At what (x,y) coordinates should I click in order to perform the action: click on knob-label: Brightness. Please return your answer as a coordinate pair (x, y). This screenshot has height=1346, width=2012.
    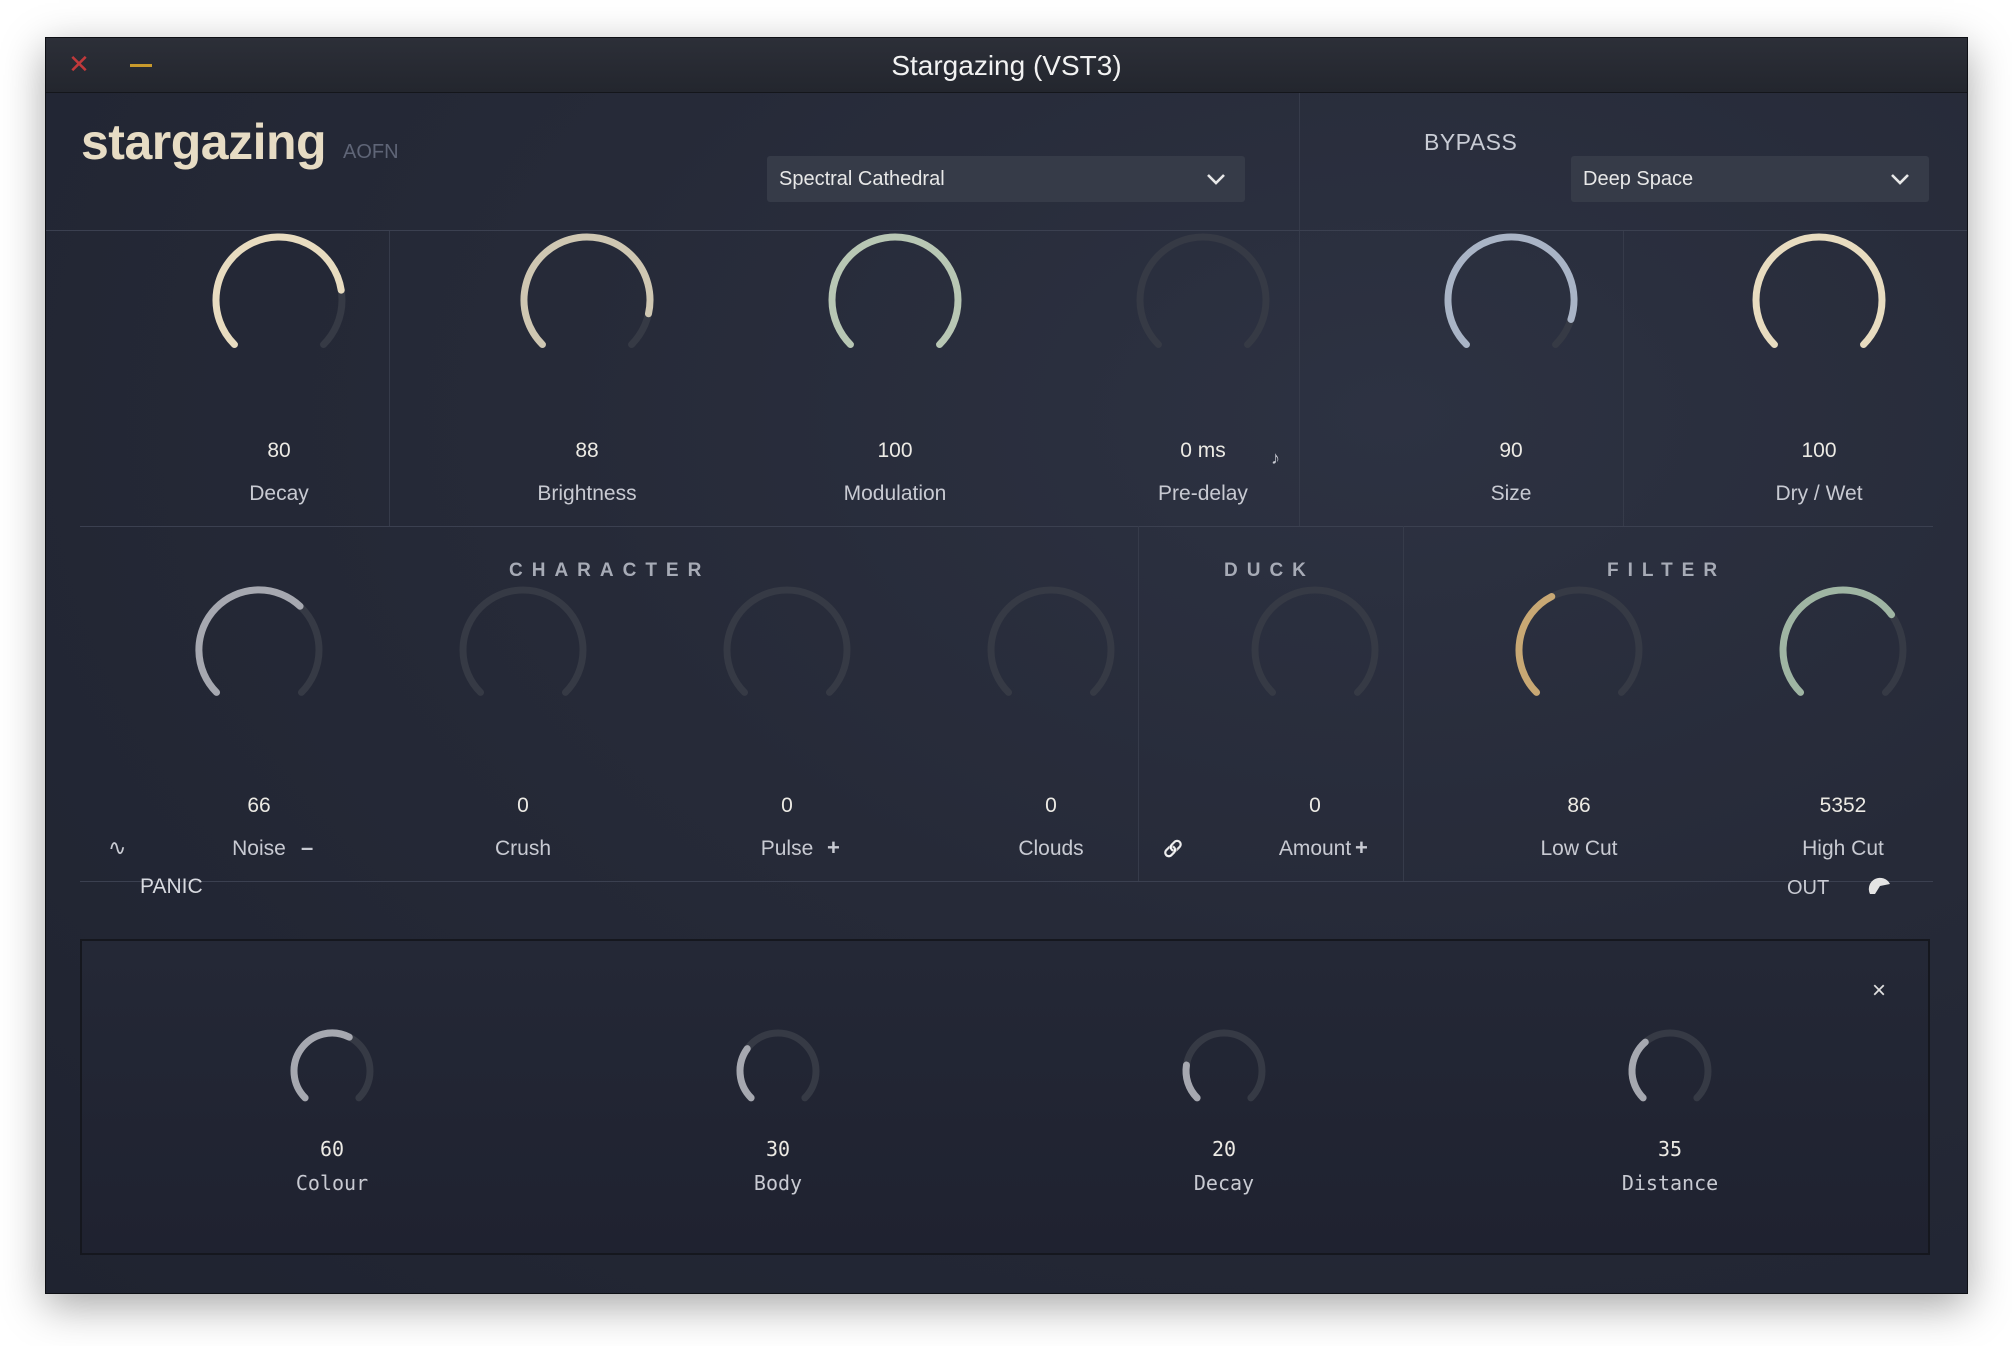
    Looking at the image, I should click on (587, 493).